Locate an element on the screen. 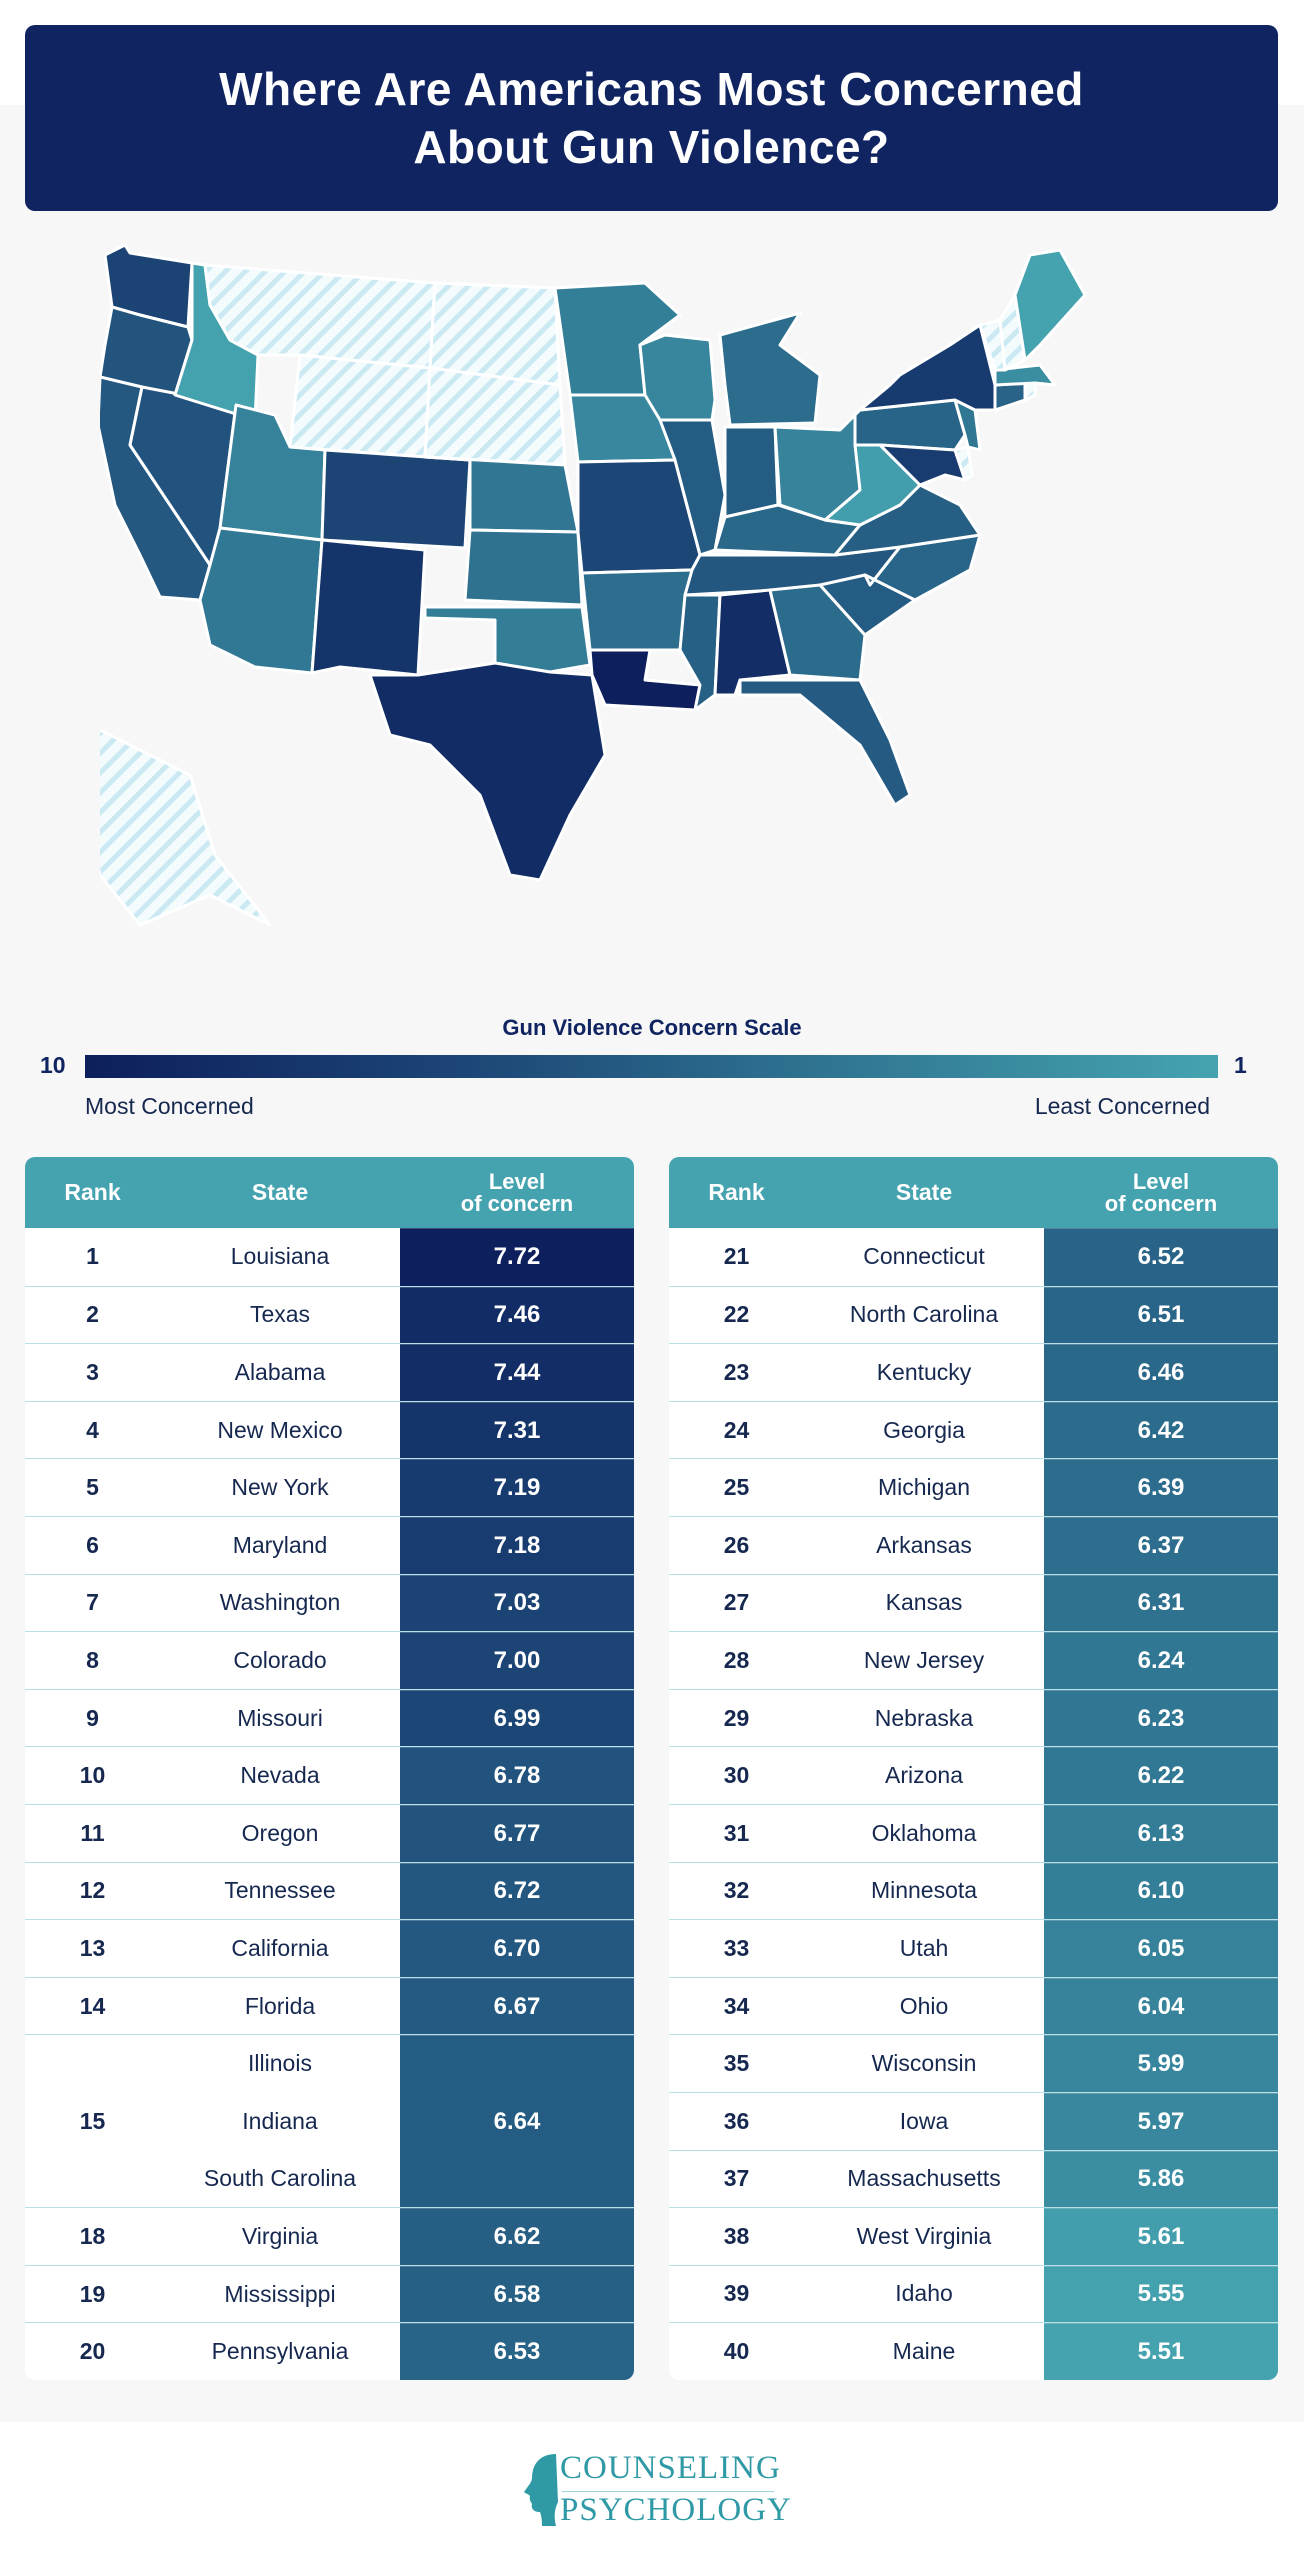  state-name: Colorado is located at coordinates (280, 1659).